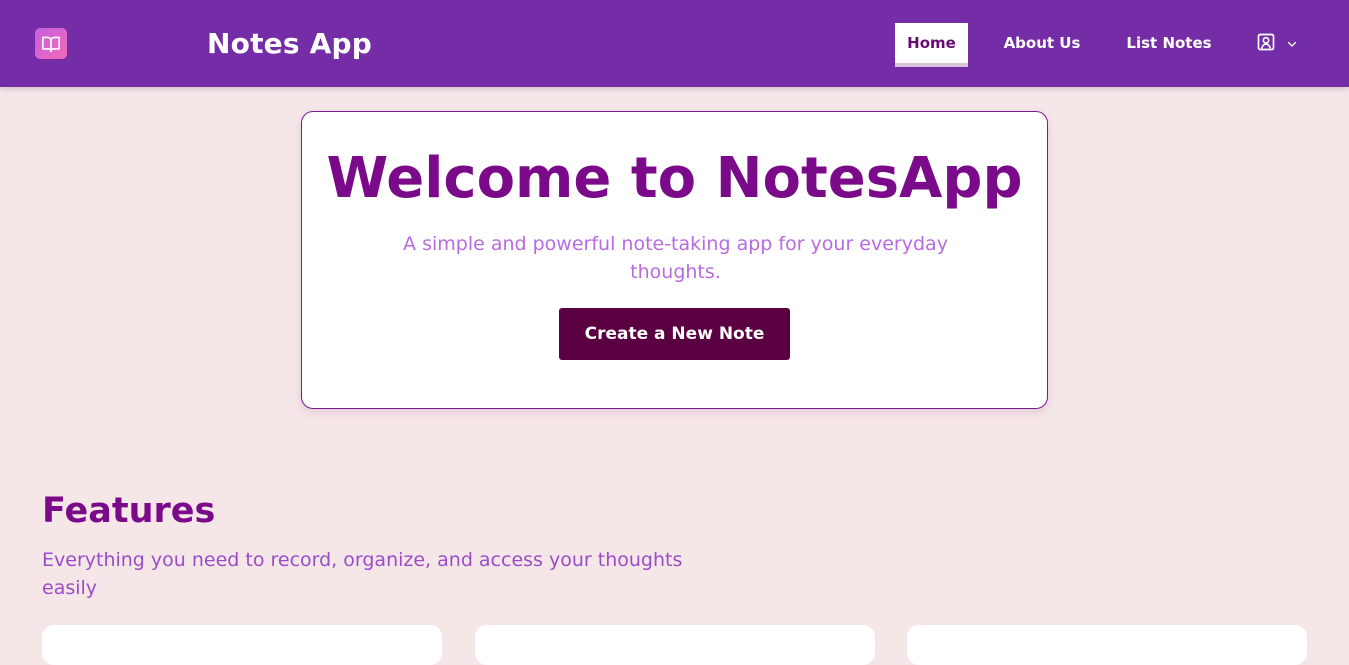 The width and height of the screenshot is (1349, 665). What do you see at coordinates (674, 178) in the screenshot?
I see `hero-title: Welcome to NotesApp` at bounding box center [674, 178].